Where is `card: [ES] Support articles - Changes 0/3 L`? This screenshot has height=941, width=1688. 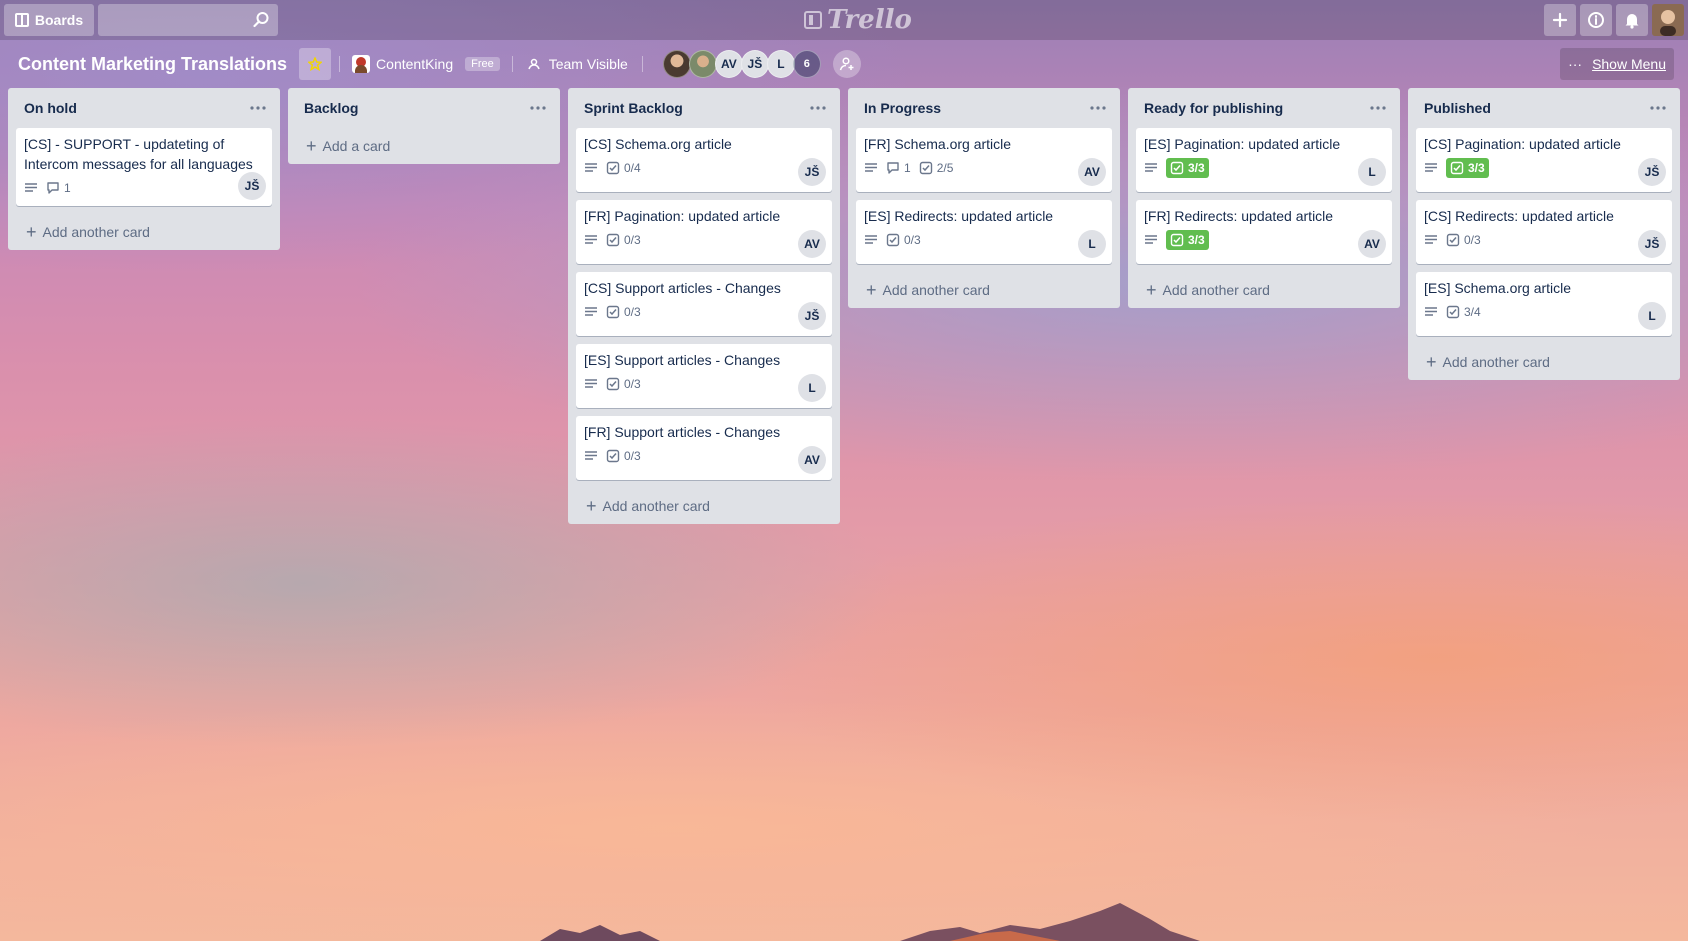 card: [ES] Support articles - Changes 0/3 L is located at coordinates (704, 376).